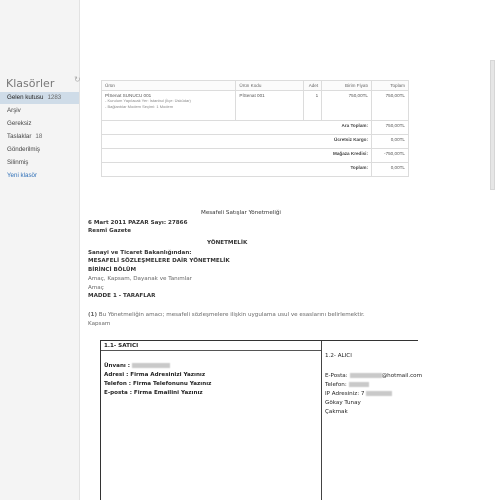 This screenshot has width=500, height=500. I want to click on summary-row: Mağaza Kredisi: -750,00TL, so click(255, 155).